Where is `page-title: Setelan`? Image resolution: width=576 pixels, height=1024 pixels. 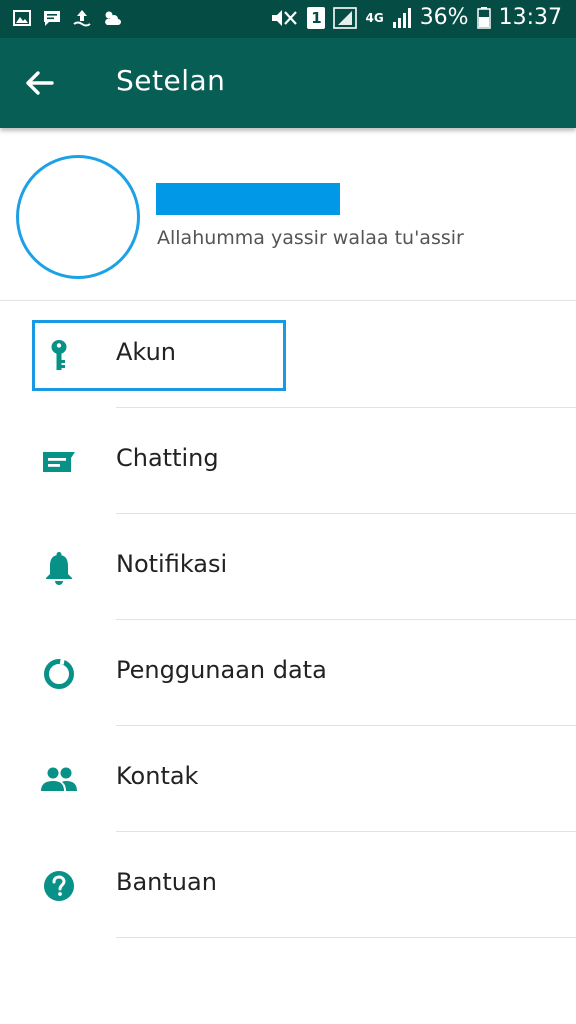 page-title: Setelan is located at coordinates (171, 80).